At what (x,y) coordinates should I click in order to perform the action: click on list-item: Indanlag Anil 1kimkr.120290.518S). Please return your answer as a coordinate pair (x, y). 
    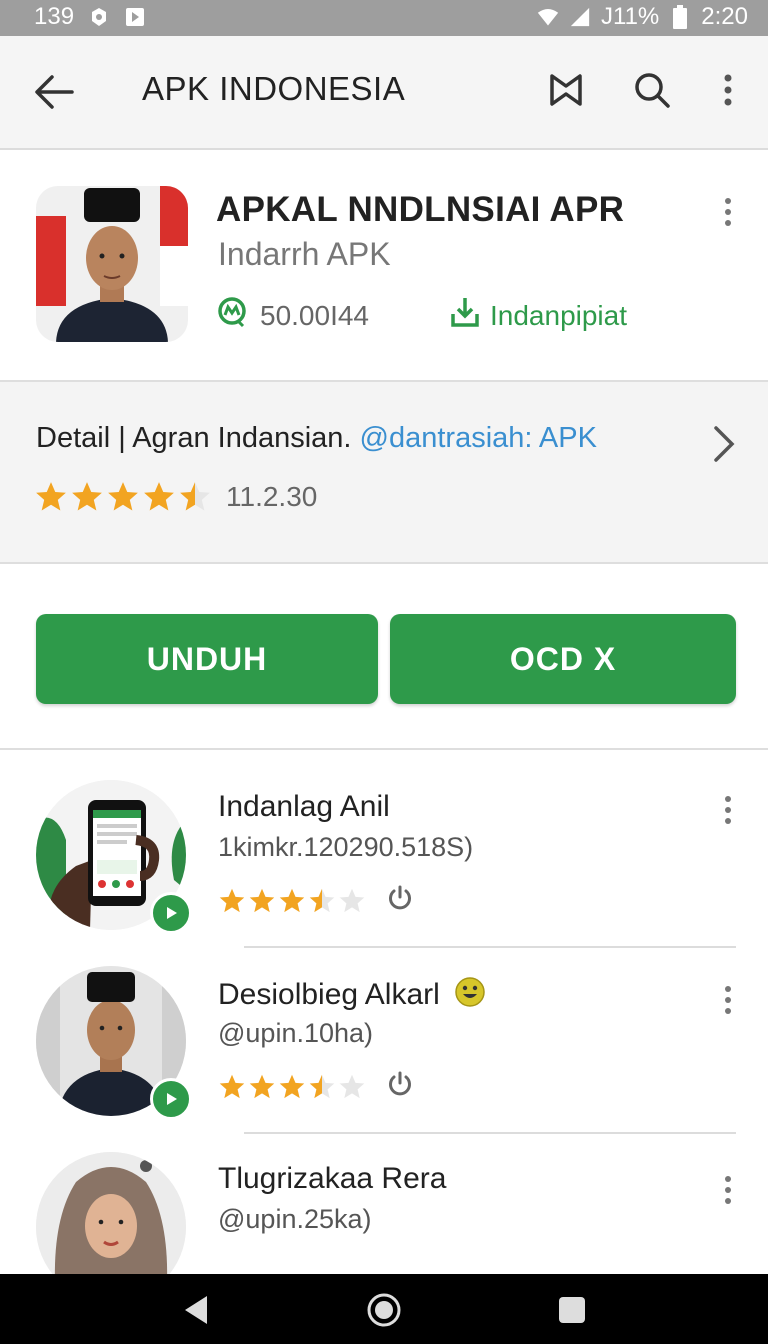
    Looking at the image, I should click on (384, 873).